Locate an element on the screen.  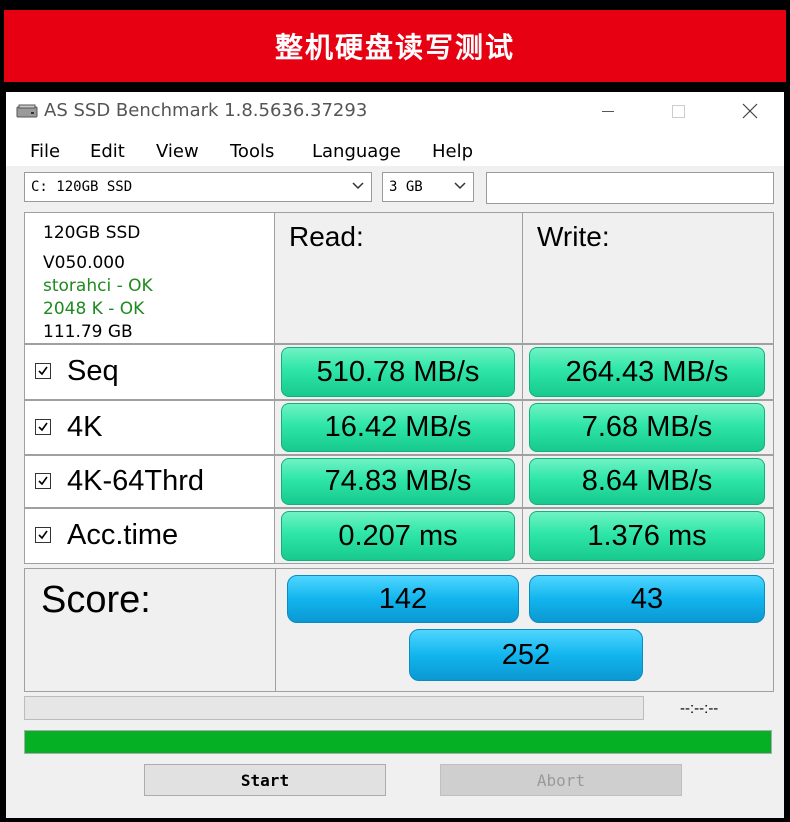
maximize-button is located at coordinates (678, 111).